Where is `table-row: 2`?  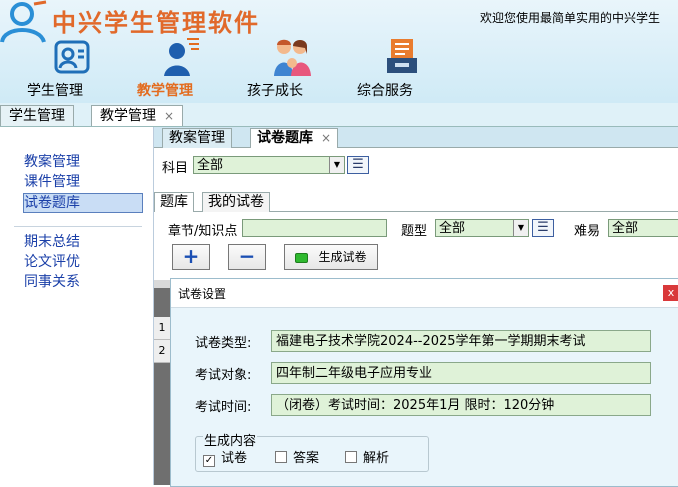 table-row: 2 is located at coordinates (162, 351).